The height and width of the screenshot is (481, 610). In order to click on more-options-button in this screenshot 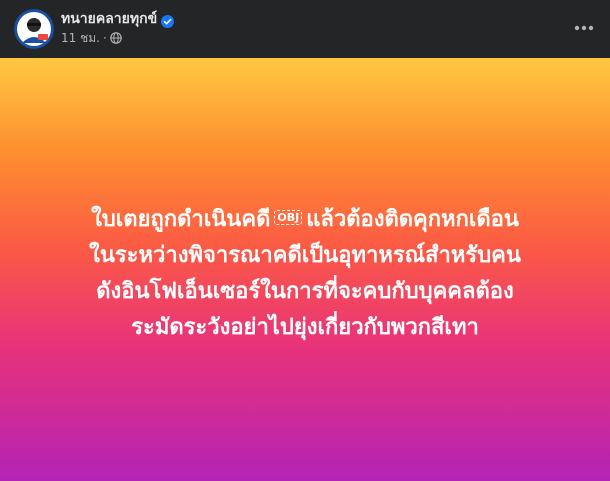, I will do `click(584, 28)`.